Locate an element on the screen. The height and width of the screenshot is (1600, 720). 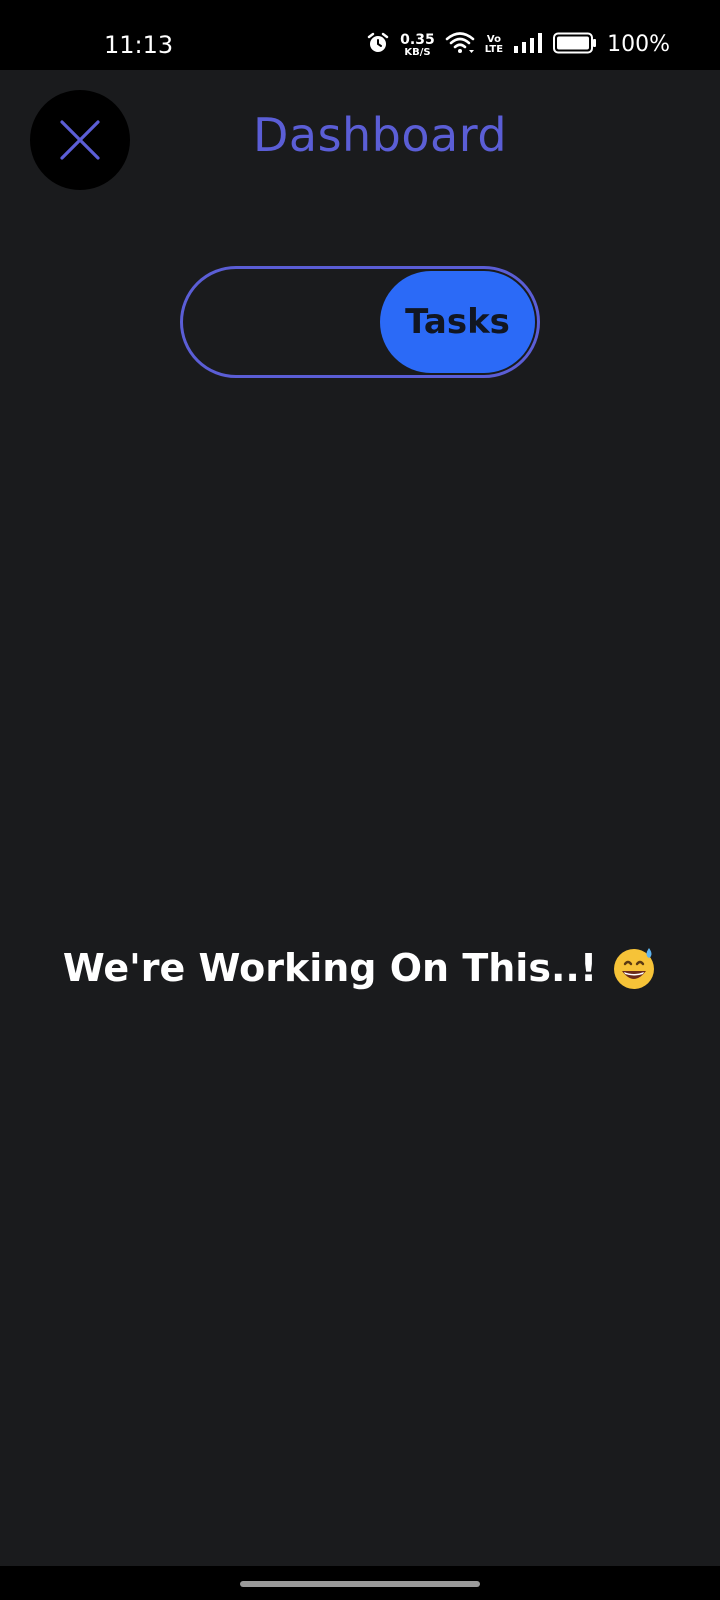
grinning-face-with-sweat-icon is located at coordinates (634, 968).